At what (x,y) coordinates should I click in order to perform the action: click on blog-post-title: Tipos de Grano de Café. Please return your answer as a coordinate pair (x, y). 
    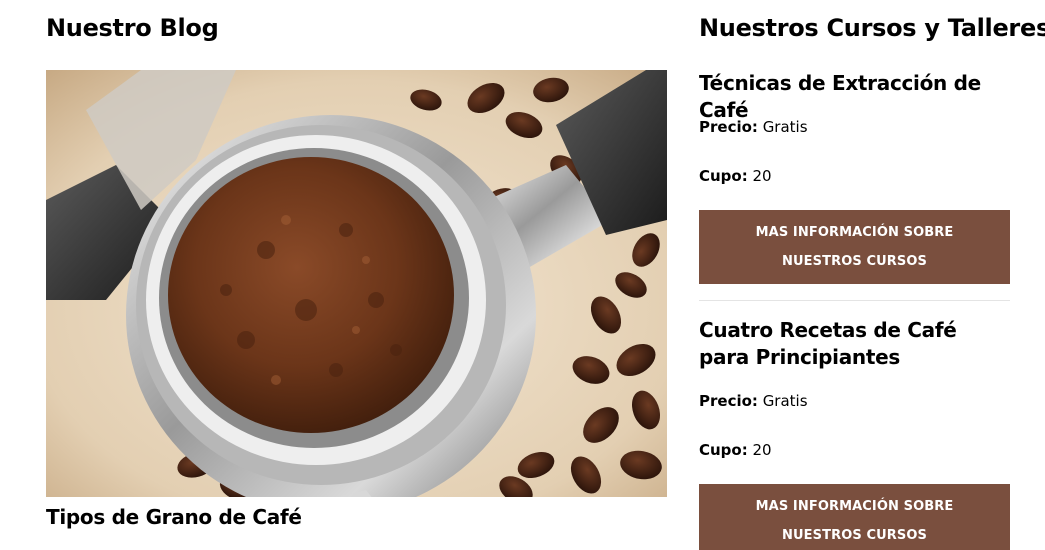
    Looking at the image, I should click on (174, 517).